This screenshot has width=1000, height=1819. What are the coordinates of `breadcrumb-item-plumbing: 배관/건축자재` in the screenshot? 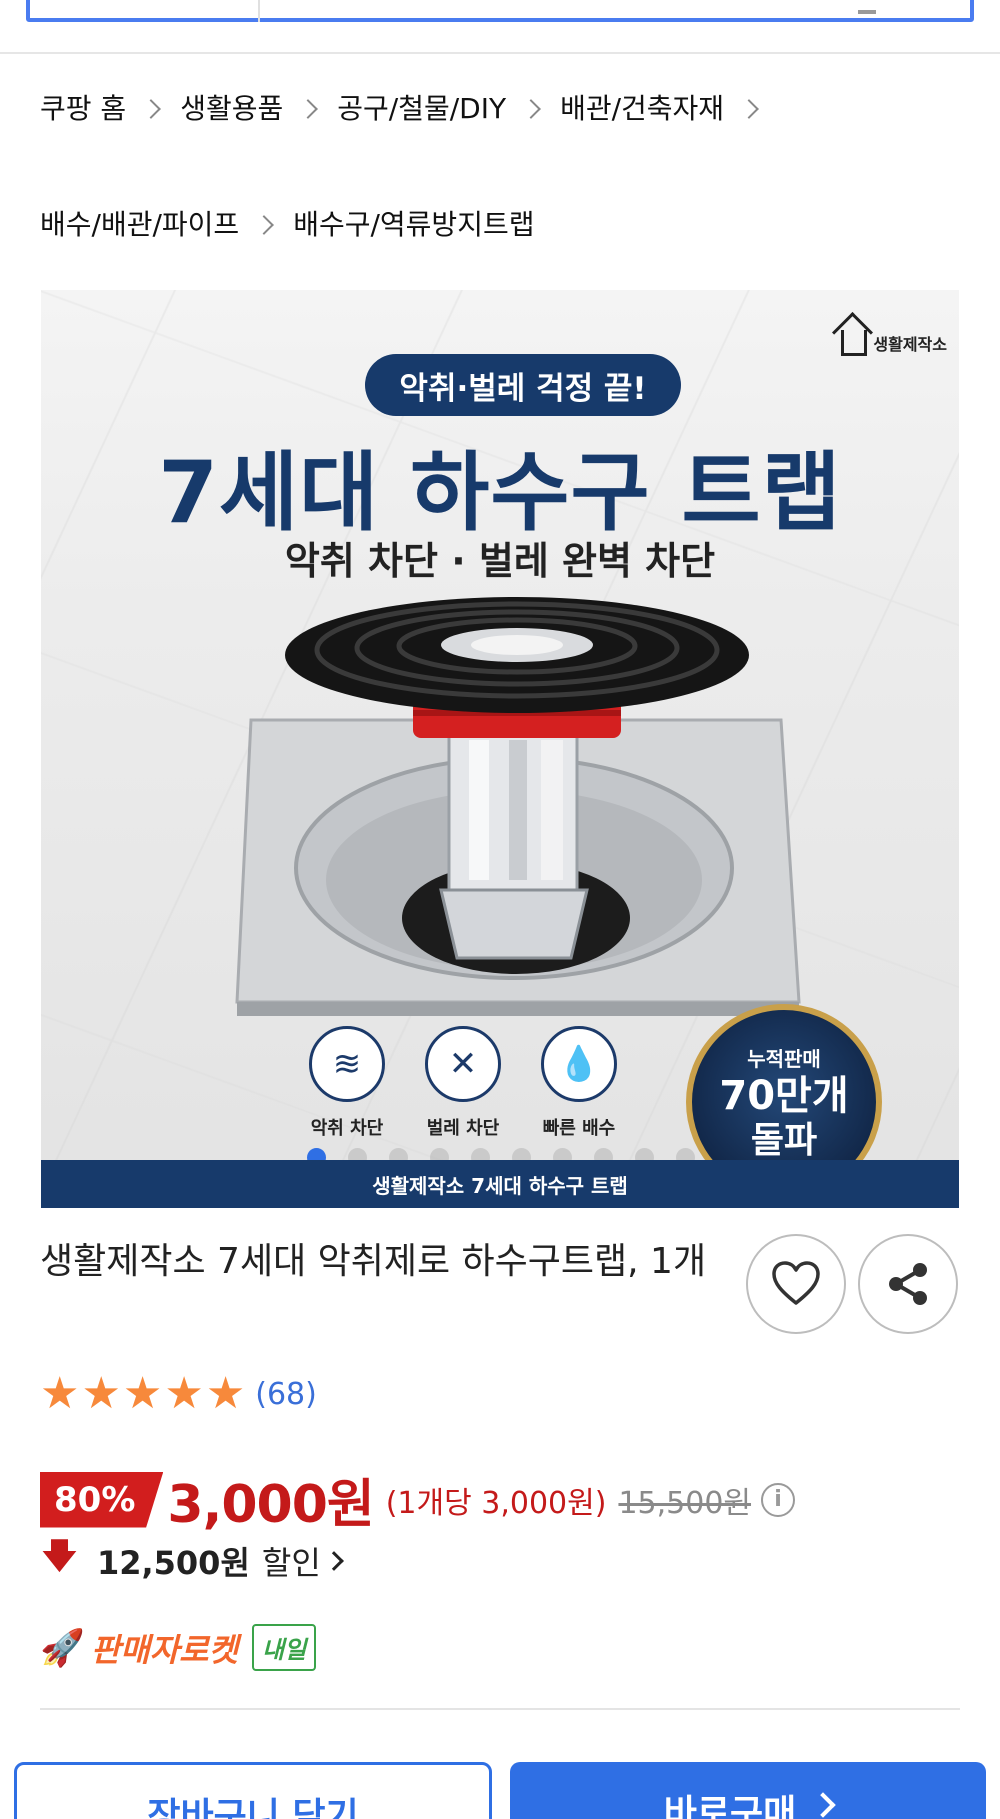 It's located at (642, 107).